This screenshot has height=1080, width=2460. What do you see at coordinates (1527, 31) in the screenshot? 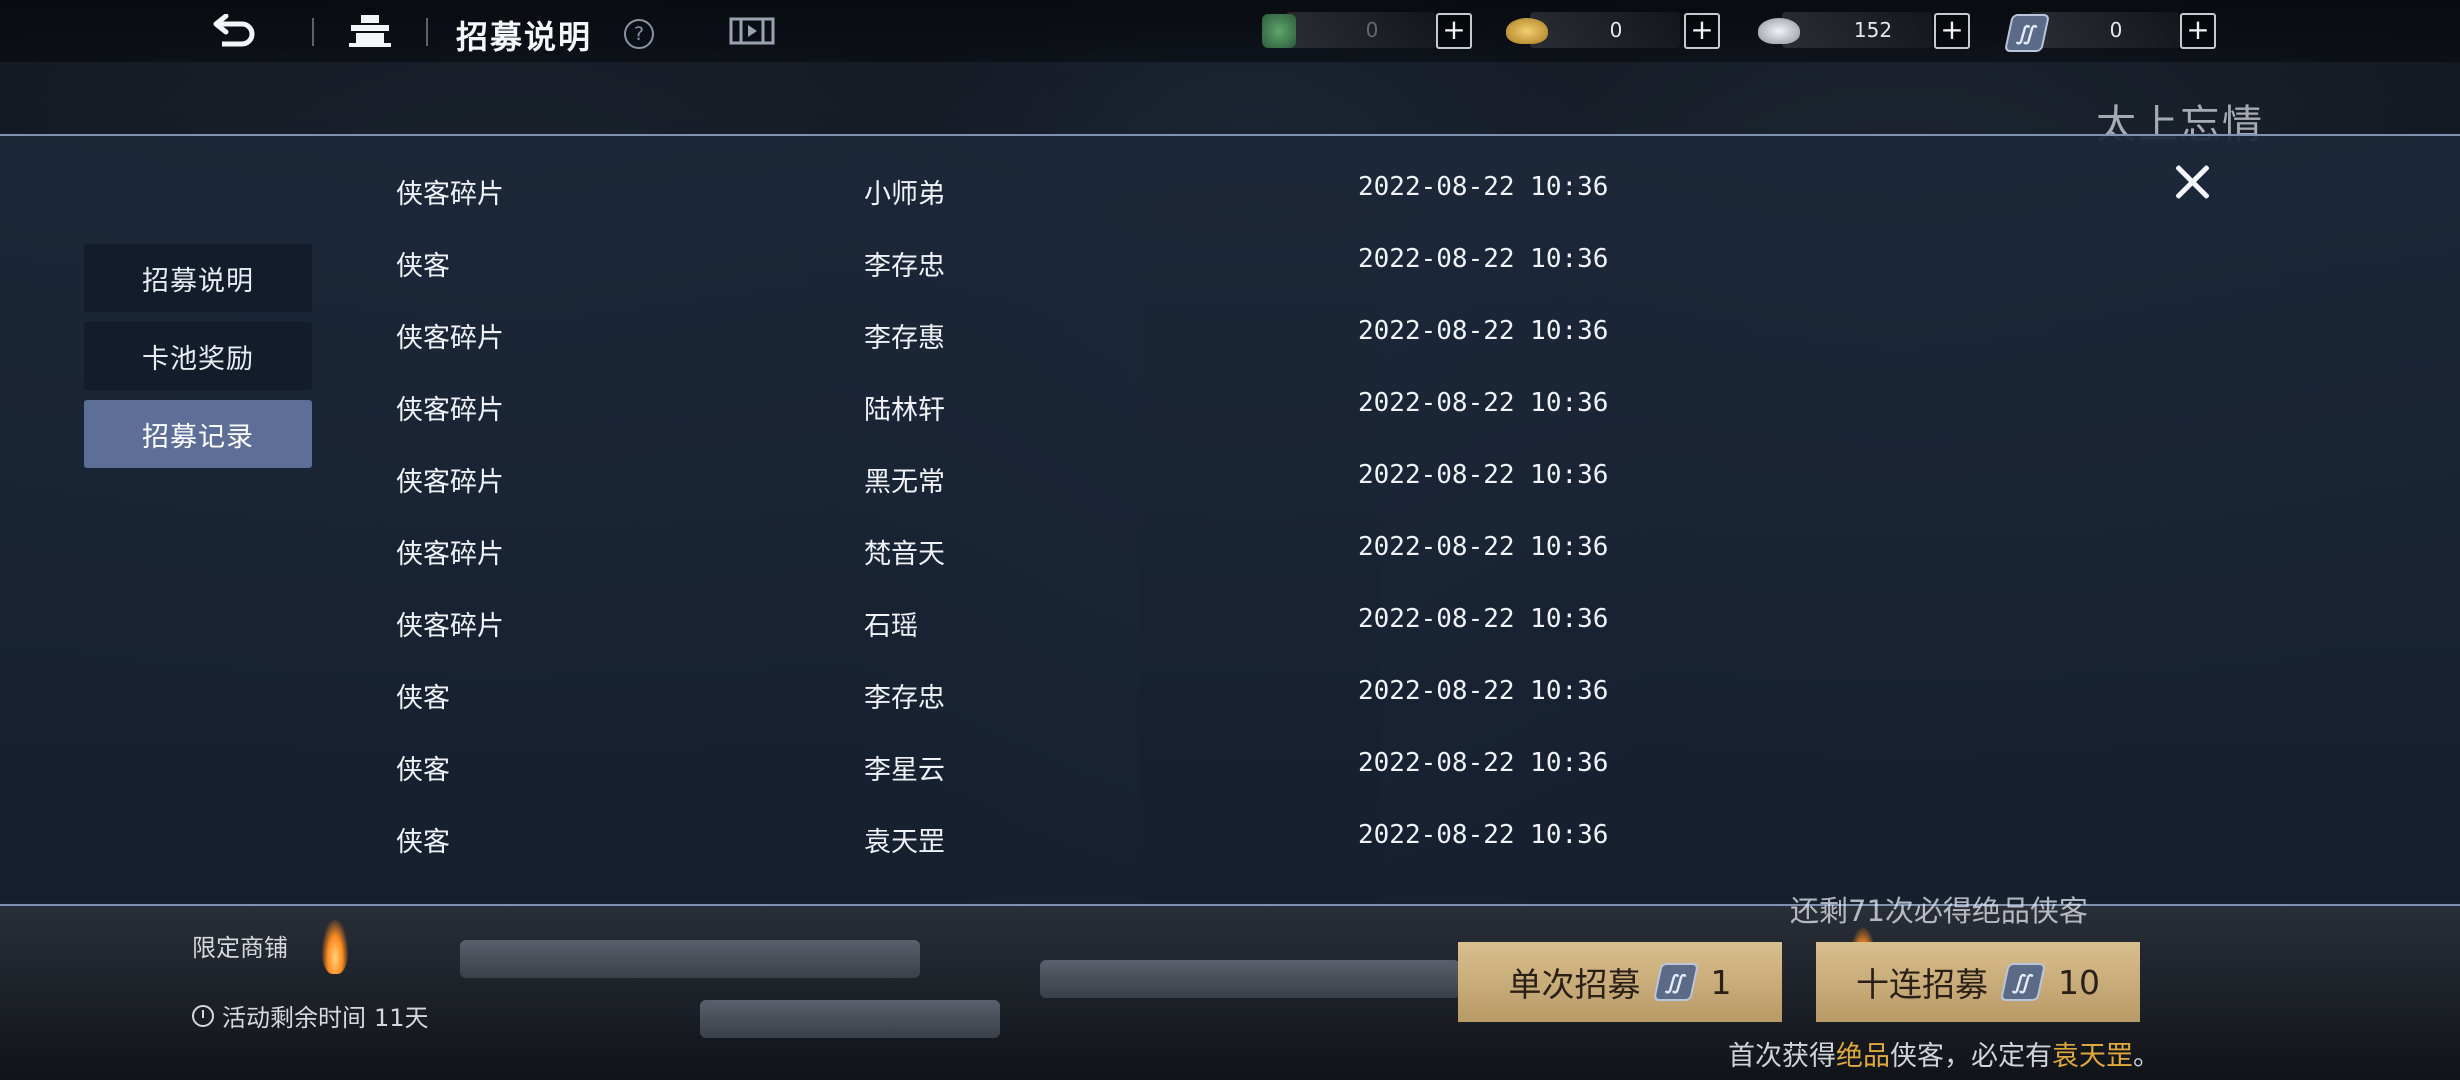
I see `gold-ingot-icon` at bounding box center [1527, 31].